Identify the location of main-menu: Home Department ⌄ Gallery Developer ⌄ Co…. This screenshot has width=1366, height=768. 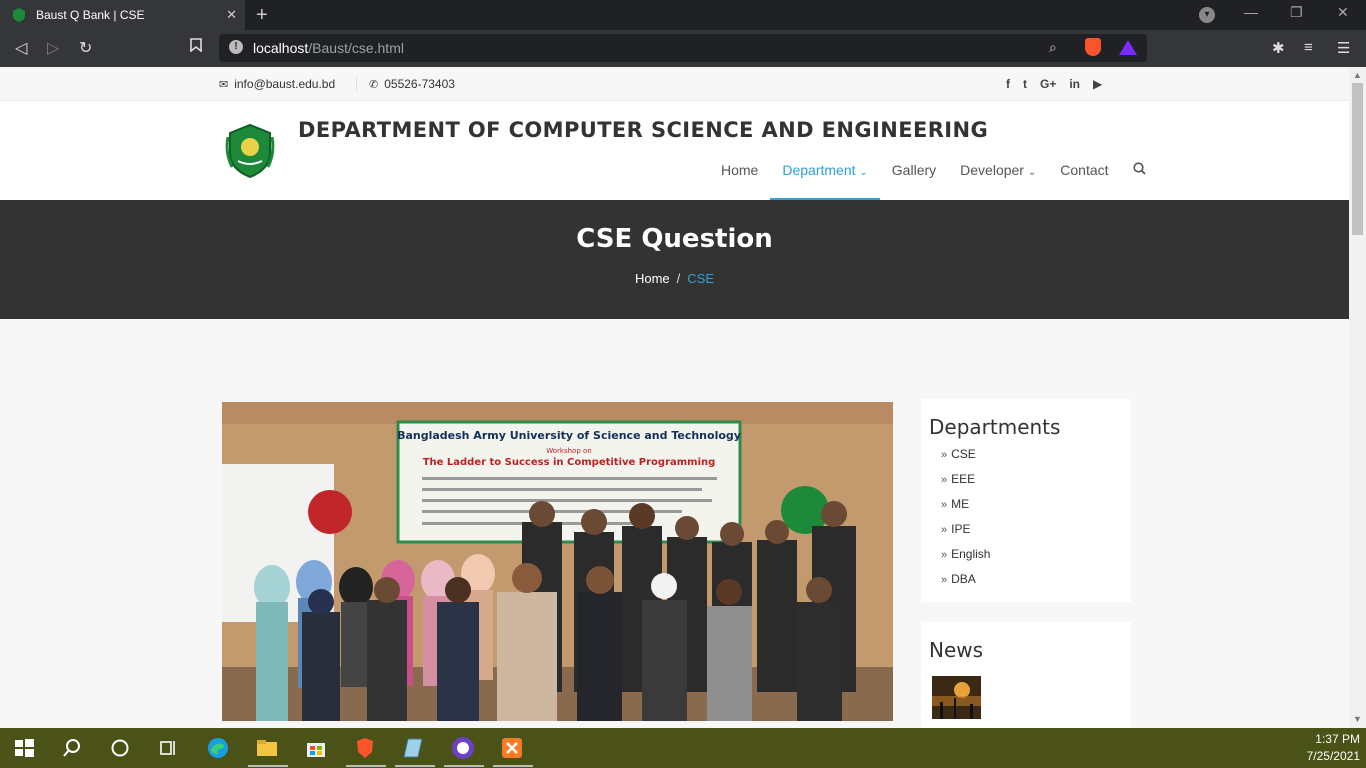
(933, 175).